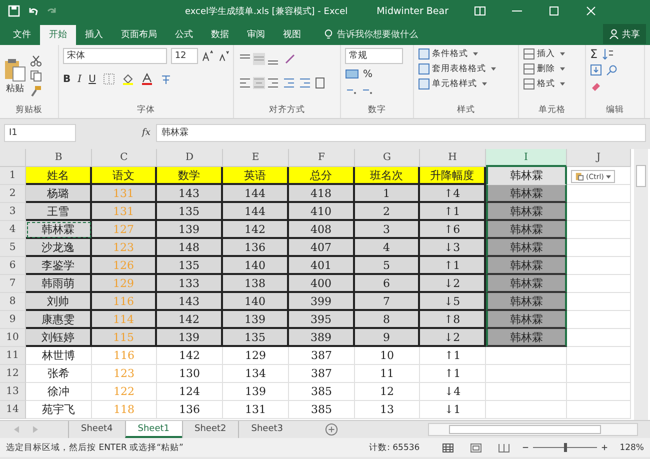 The width and height of the screenshot is (650, 459). I want to click on row-header: 12, so click(13, 374).